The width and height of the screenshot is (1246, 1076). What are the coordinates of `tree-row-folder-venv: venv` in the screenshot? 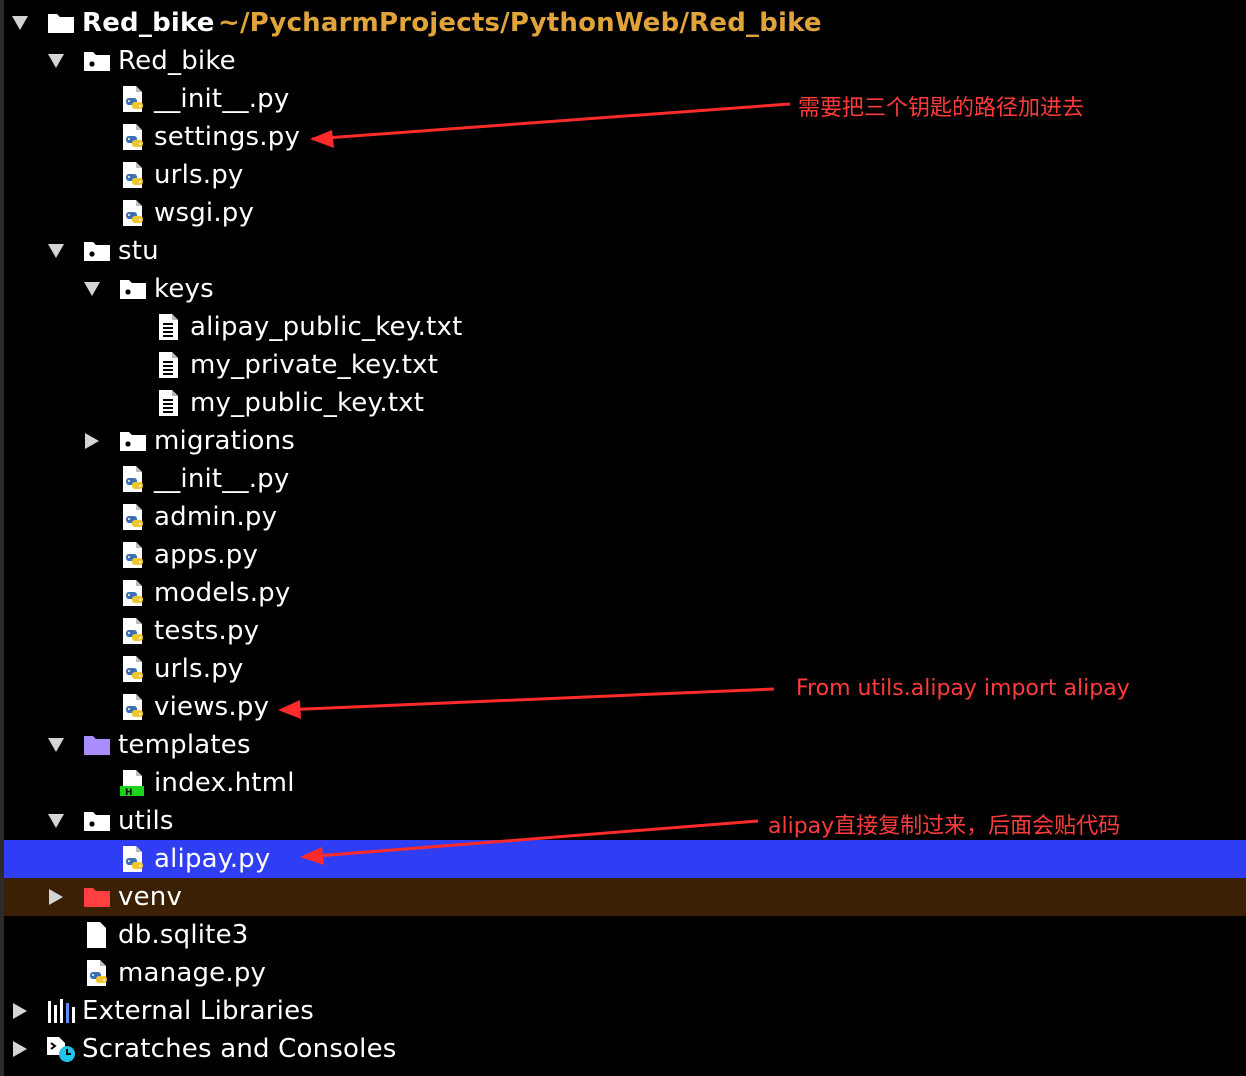 It's located at (625, 897).